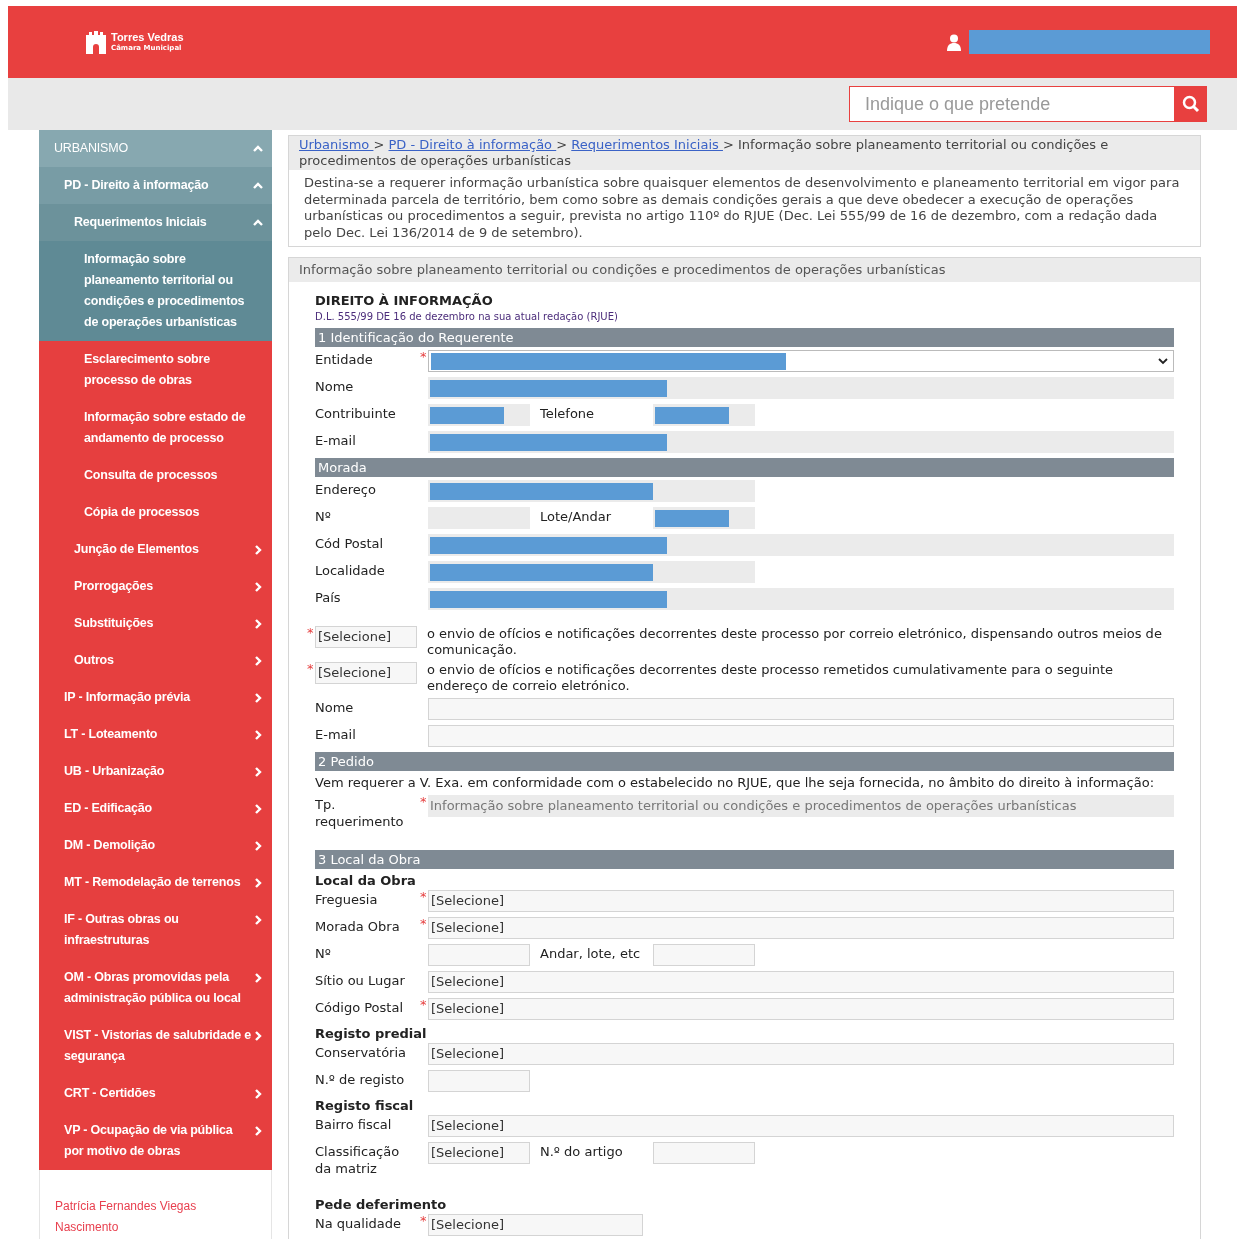 This screenshot has height=1239, width=1237. I want to click on field-label: Conservatória, so click(361, 1052).